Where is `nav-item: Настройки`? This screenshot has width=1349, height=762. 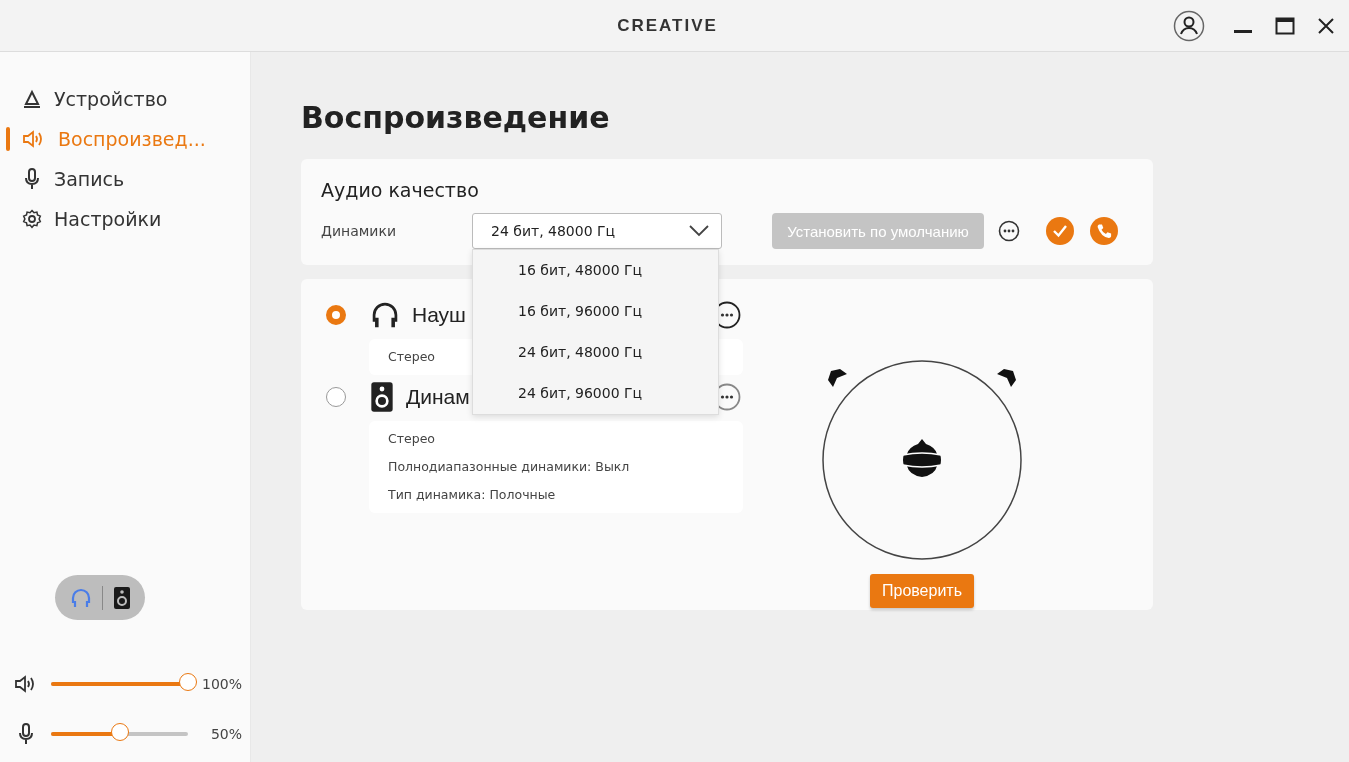
nav-item: Настройки is located at coordinates (125, 219).